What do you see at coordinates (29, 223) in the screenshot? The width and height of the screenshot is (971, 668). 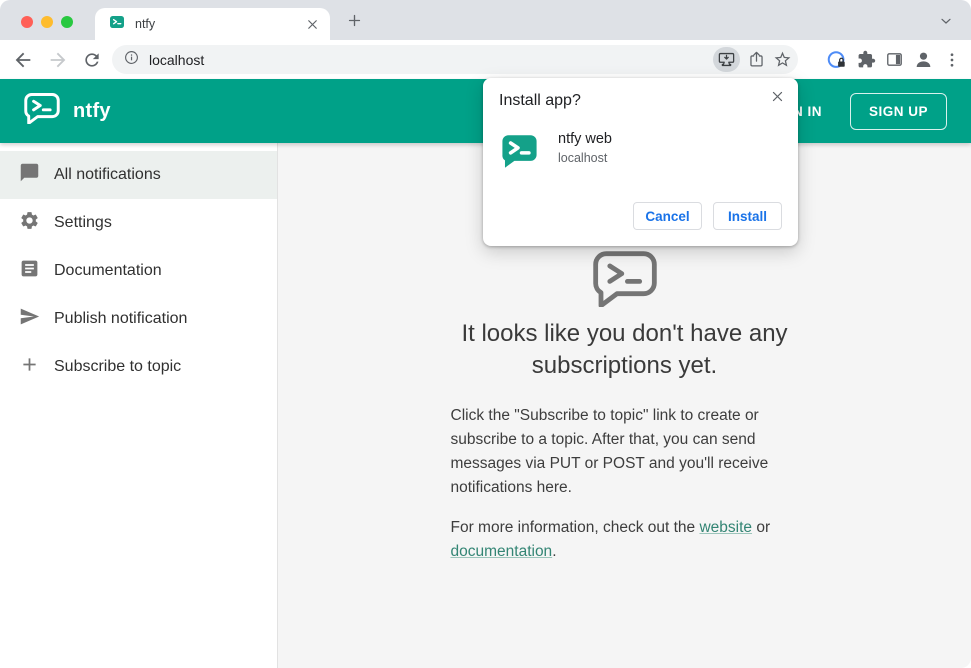 I see `gear-icon` at bounding box center [29, 223].